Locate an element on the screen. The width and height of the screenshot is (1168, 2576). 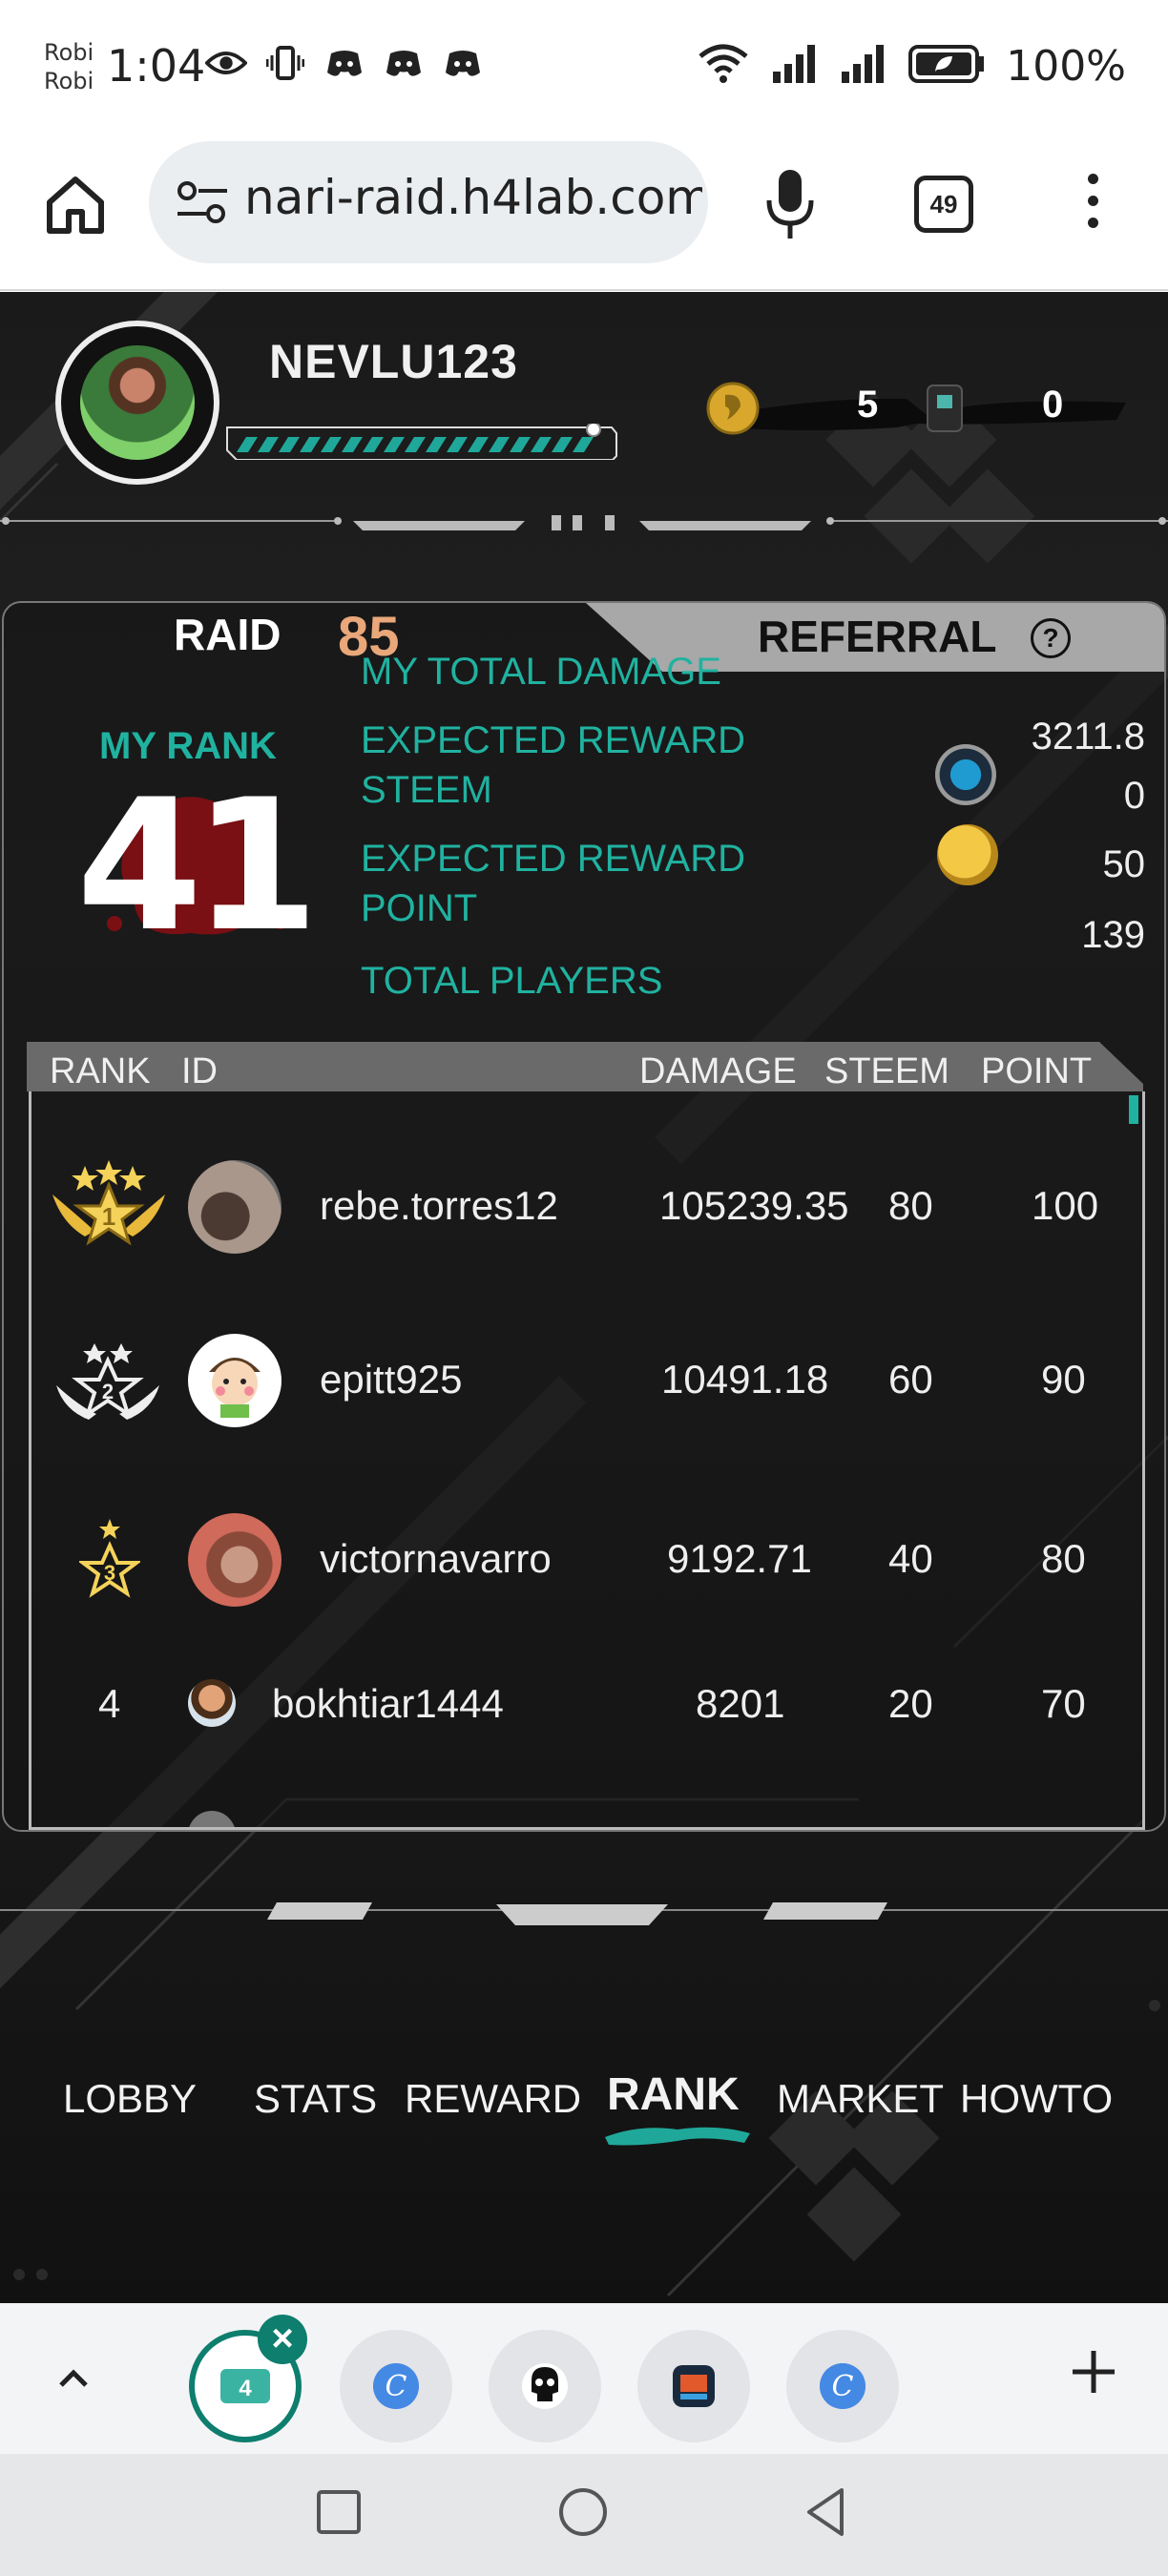
microphone-icon is located at coordinates (790, 204).